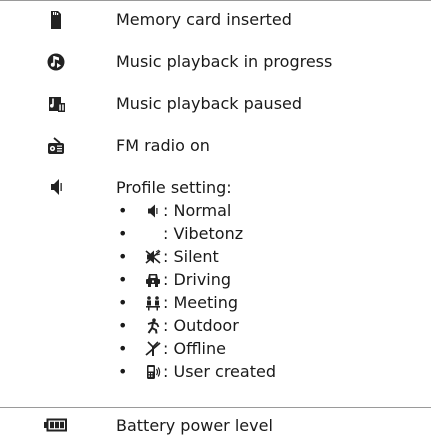  What do you see at coordinates (56, 104) in the screenshot?
I see `music-paused-icon` at bounding box center [56, 104].